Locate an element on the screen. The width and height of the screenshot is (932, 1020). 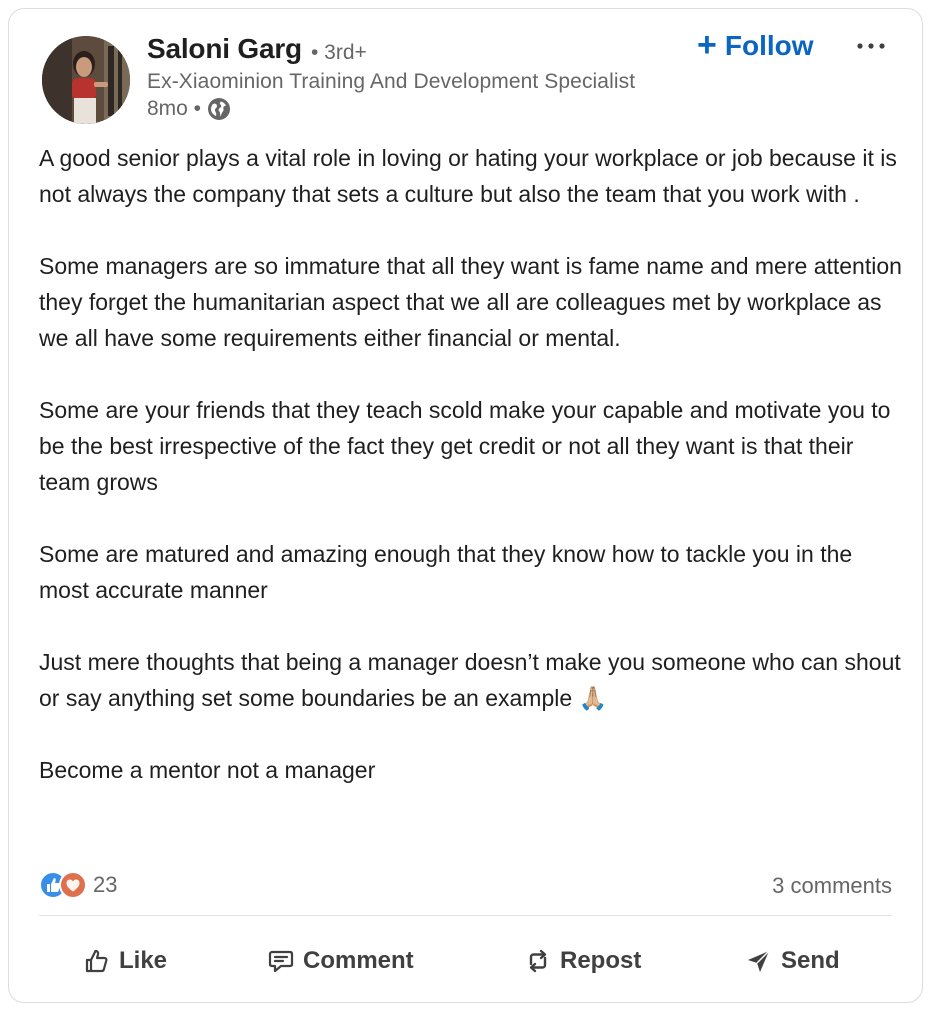
more-options-button is located at coordinates (871, 46).